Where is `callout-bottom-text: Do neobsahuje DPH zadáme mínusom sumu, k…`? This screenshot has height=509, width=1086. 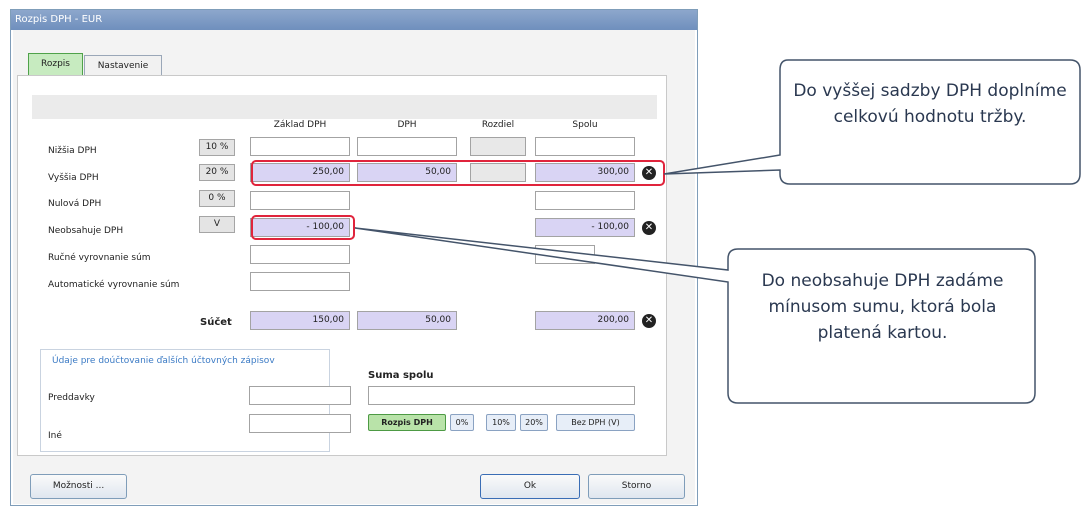
callout-bottom-text: Do neobsahuje DPH zadáme mínusom sumu, k… is located at coordinates (882, 307).